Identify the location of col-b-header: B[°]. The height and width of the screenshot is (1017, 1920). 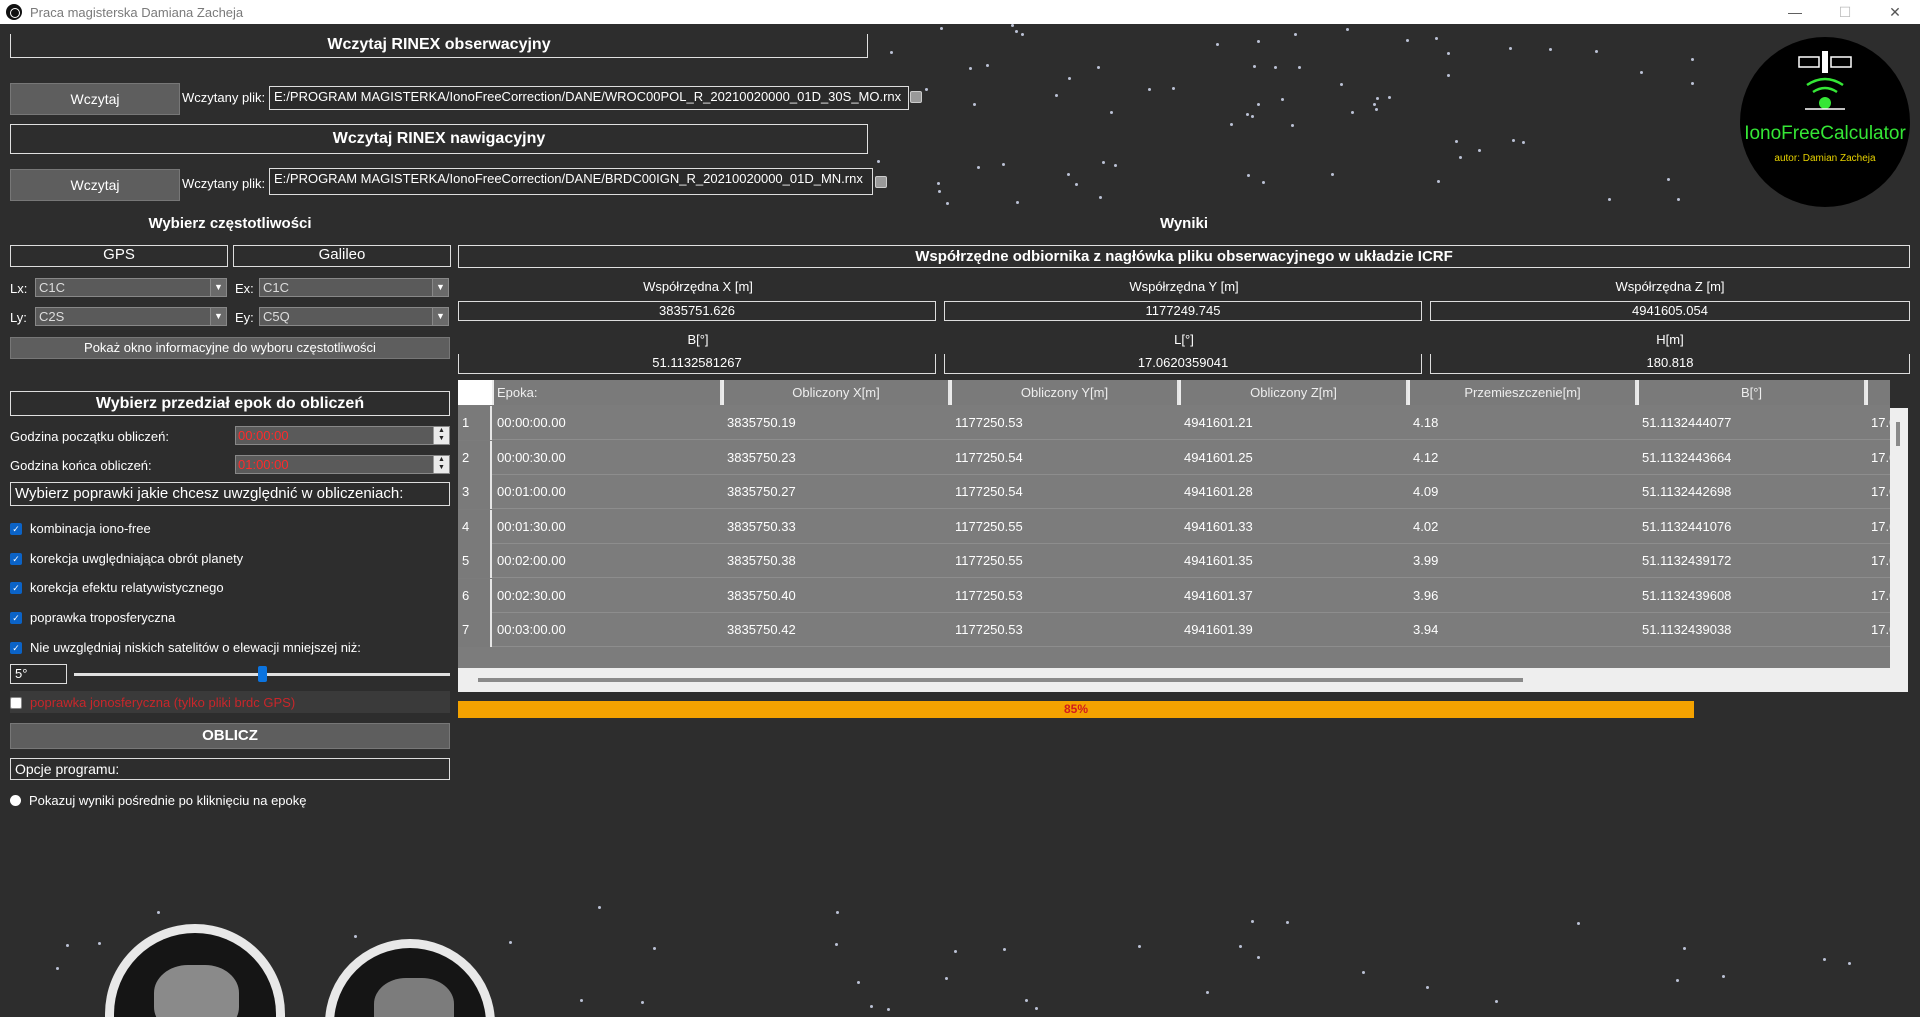
(1752, 392).